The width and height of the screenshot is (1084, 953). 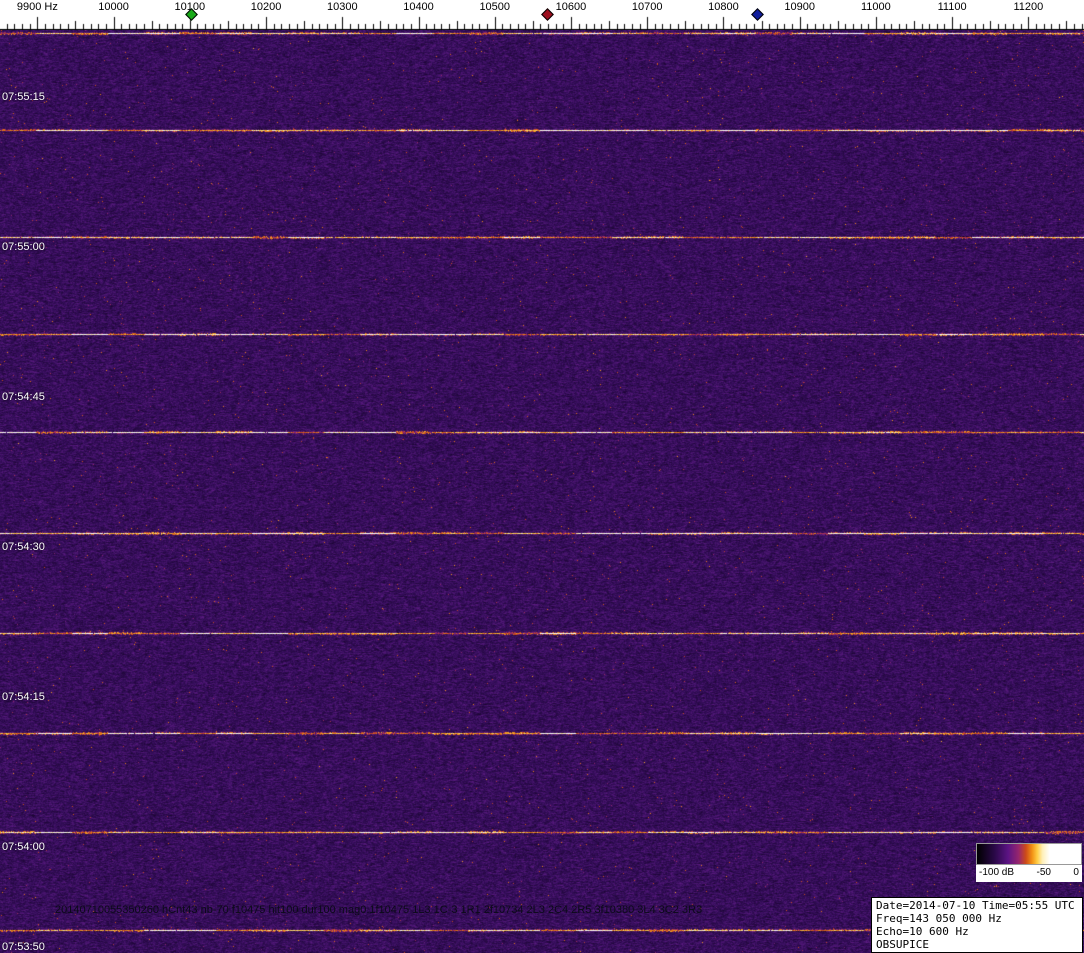 What do you see at coordinates (23, 947) in the screenshot?
I see `time-label: 07:53:50` at bounding box center [23, 947].